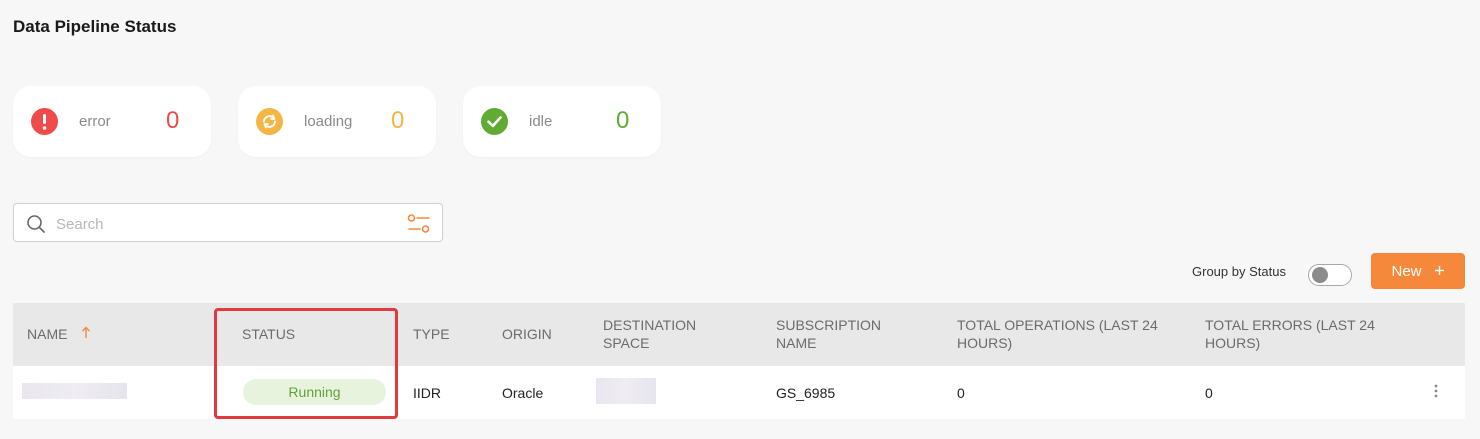  I want to click on column-header-total-operations: TOTAL OPERATIONS (LAST 24 HOURS), so click(1057, 334).